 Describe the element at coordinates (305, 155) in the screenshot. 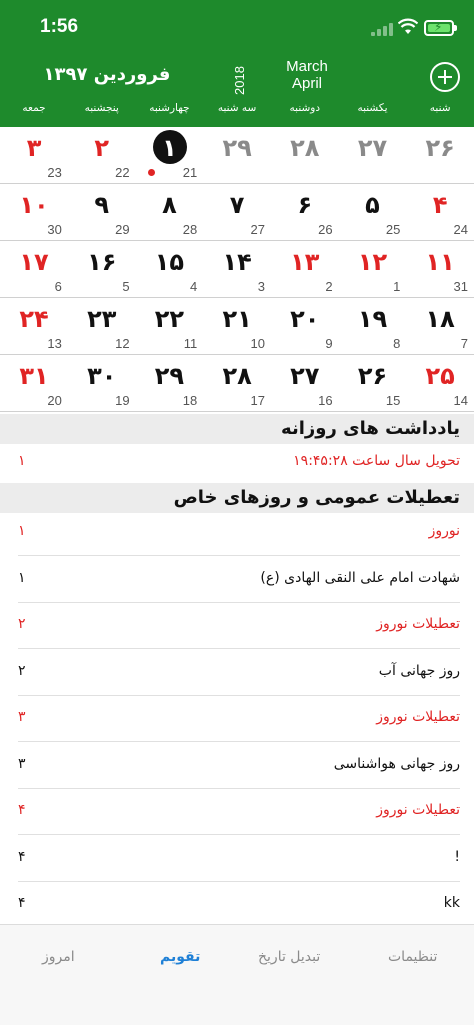

I see `calendar-day: ۲۸` at that location.